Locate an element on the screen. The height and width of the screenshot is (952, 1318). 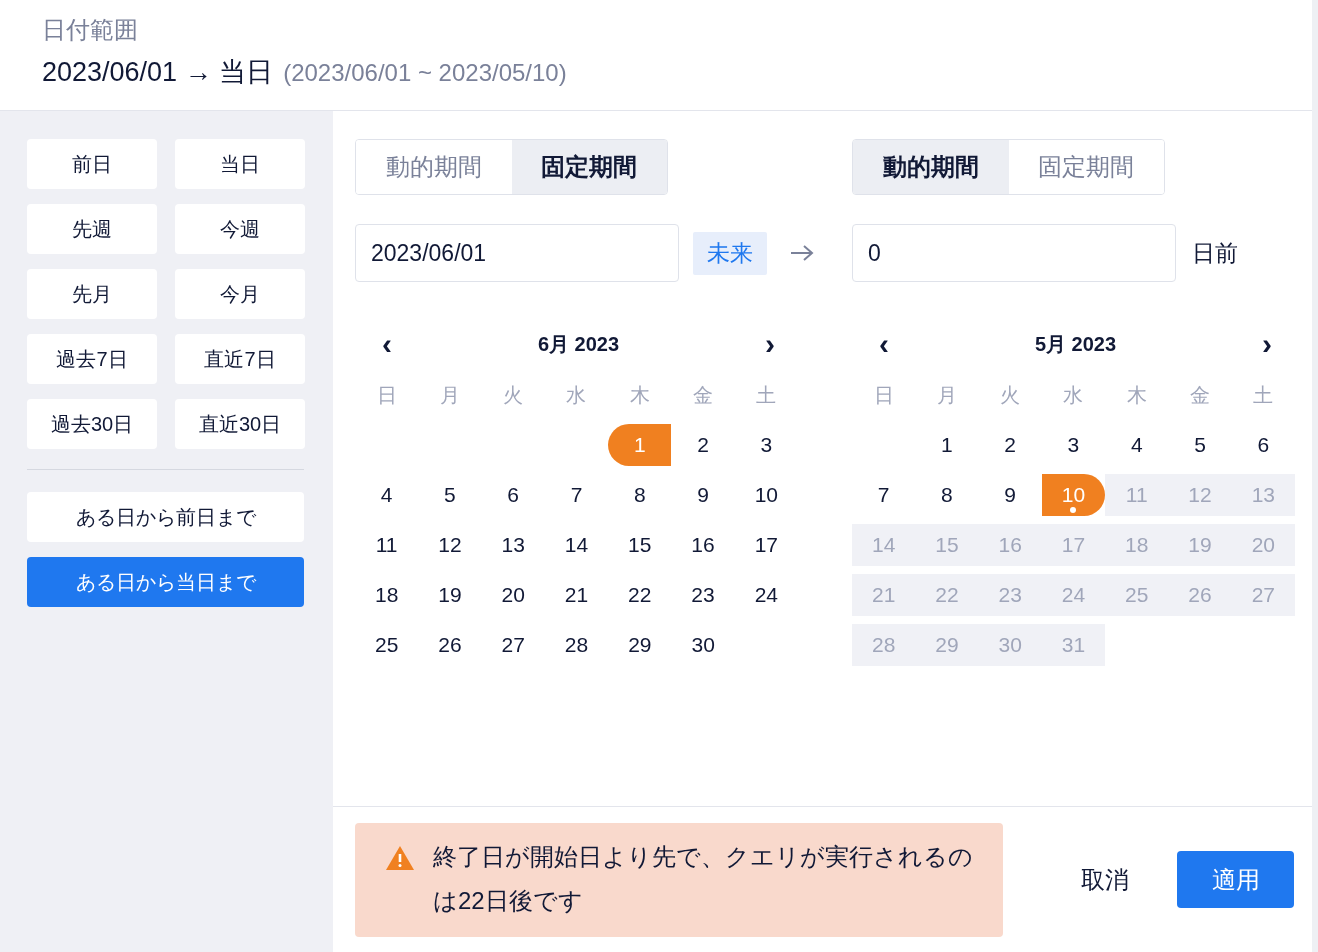
preset-button: 当日 is located at coordinates (240, 164).